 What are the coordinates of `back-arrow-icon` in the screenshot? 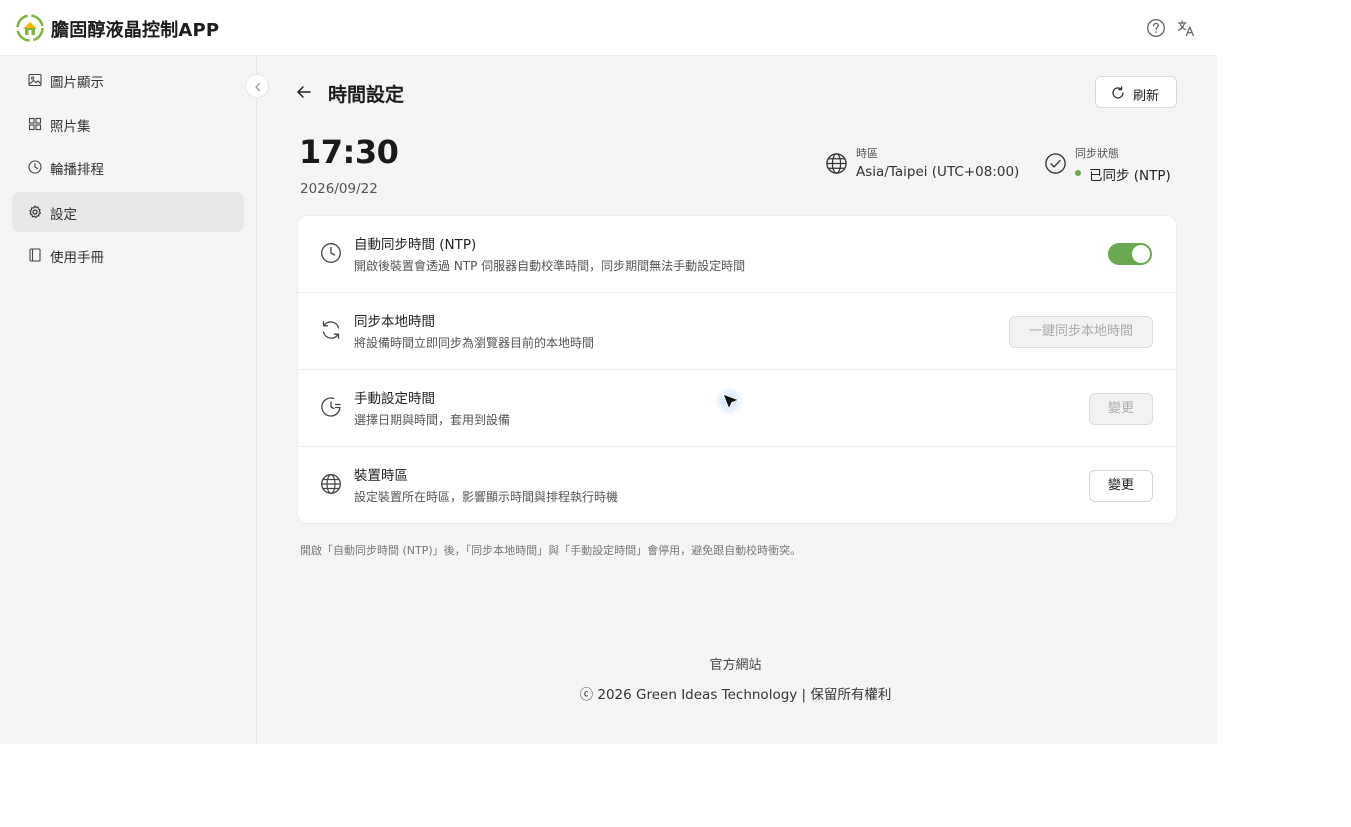 It's located at (304, 92).